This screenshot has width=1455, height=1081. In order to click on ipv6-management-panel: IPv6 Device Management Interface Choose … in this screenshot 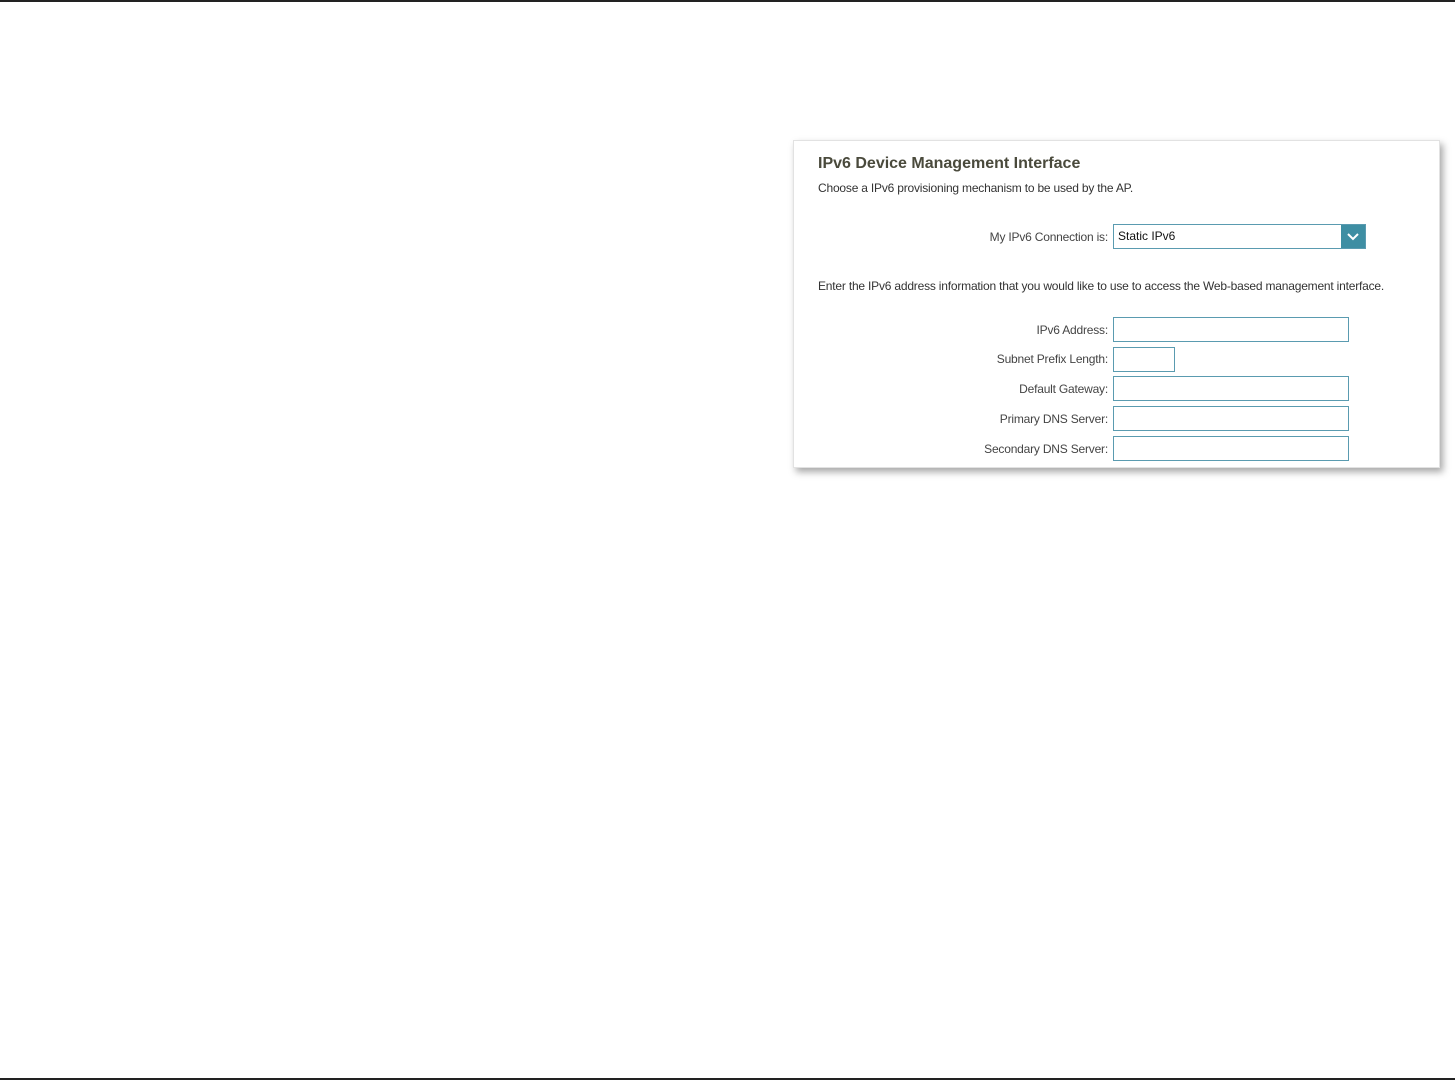, I will do `click(1116, 304)`.